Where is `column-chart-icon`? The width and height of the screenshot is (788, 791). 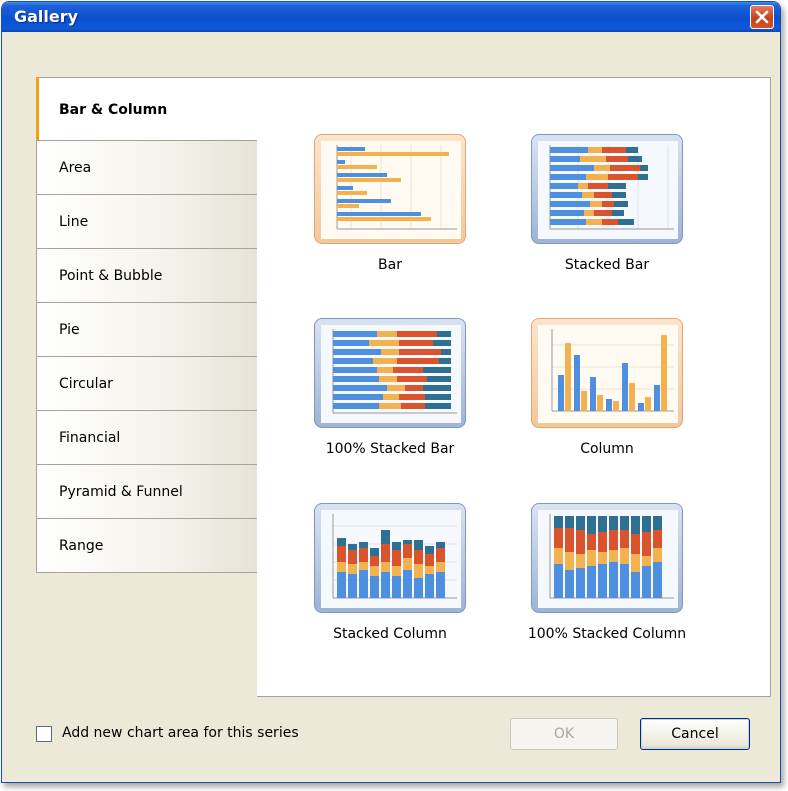 column-chart-icon is located at coordinates (608, 374).